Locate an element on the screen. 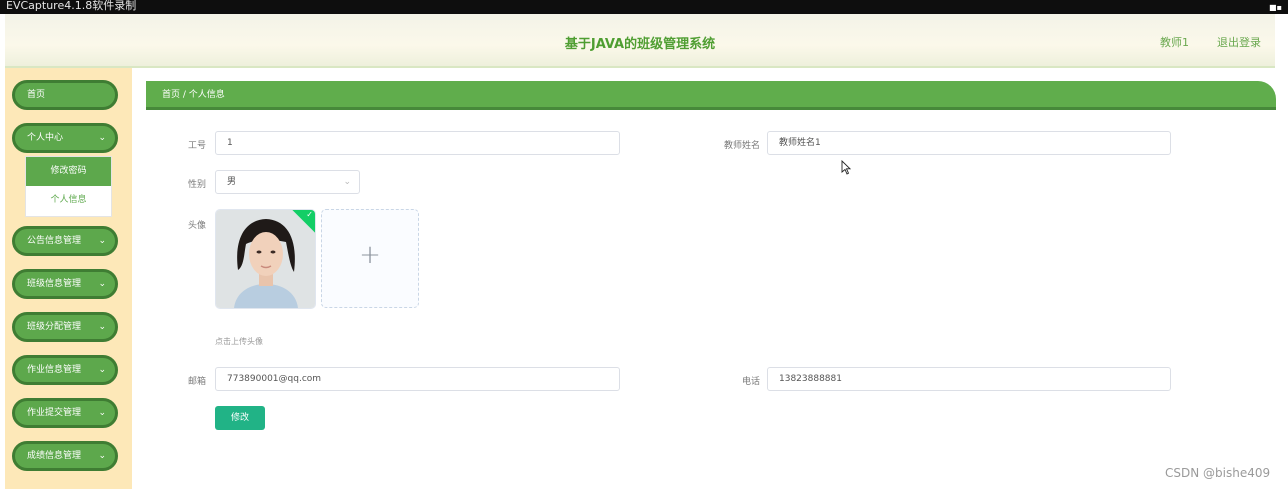 The width and height of the screenshot is (1288, 489). gender-select: 男 ⌄ is located at coordinates (287, 182).